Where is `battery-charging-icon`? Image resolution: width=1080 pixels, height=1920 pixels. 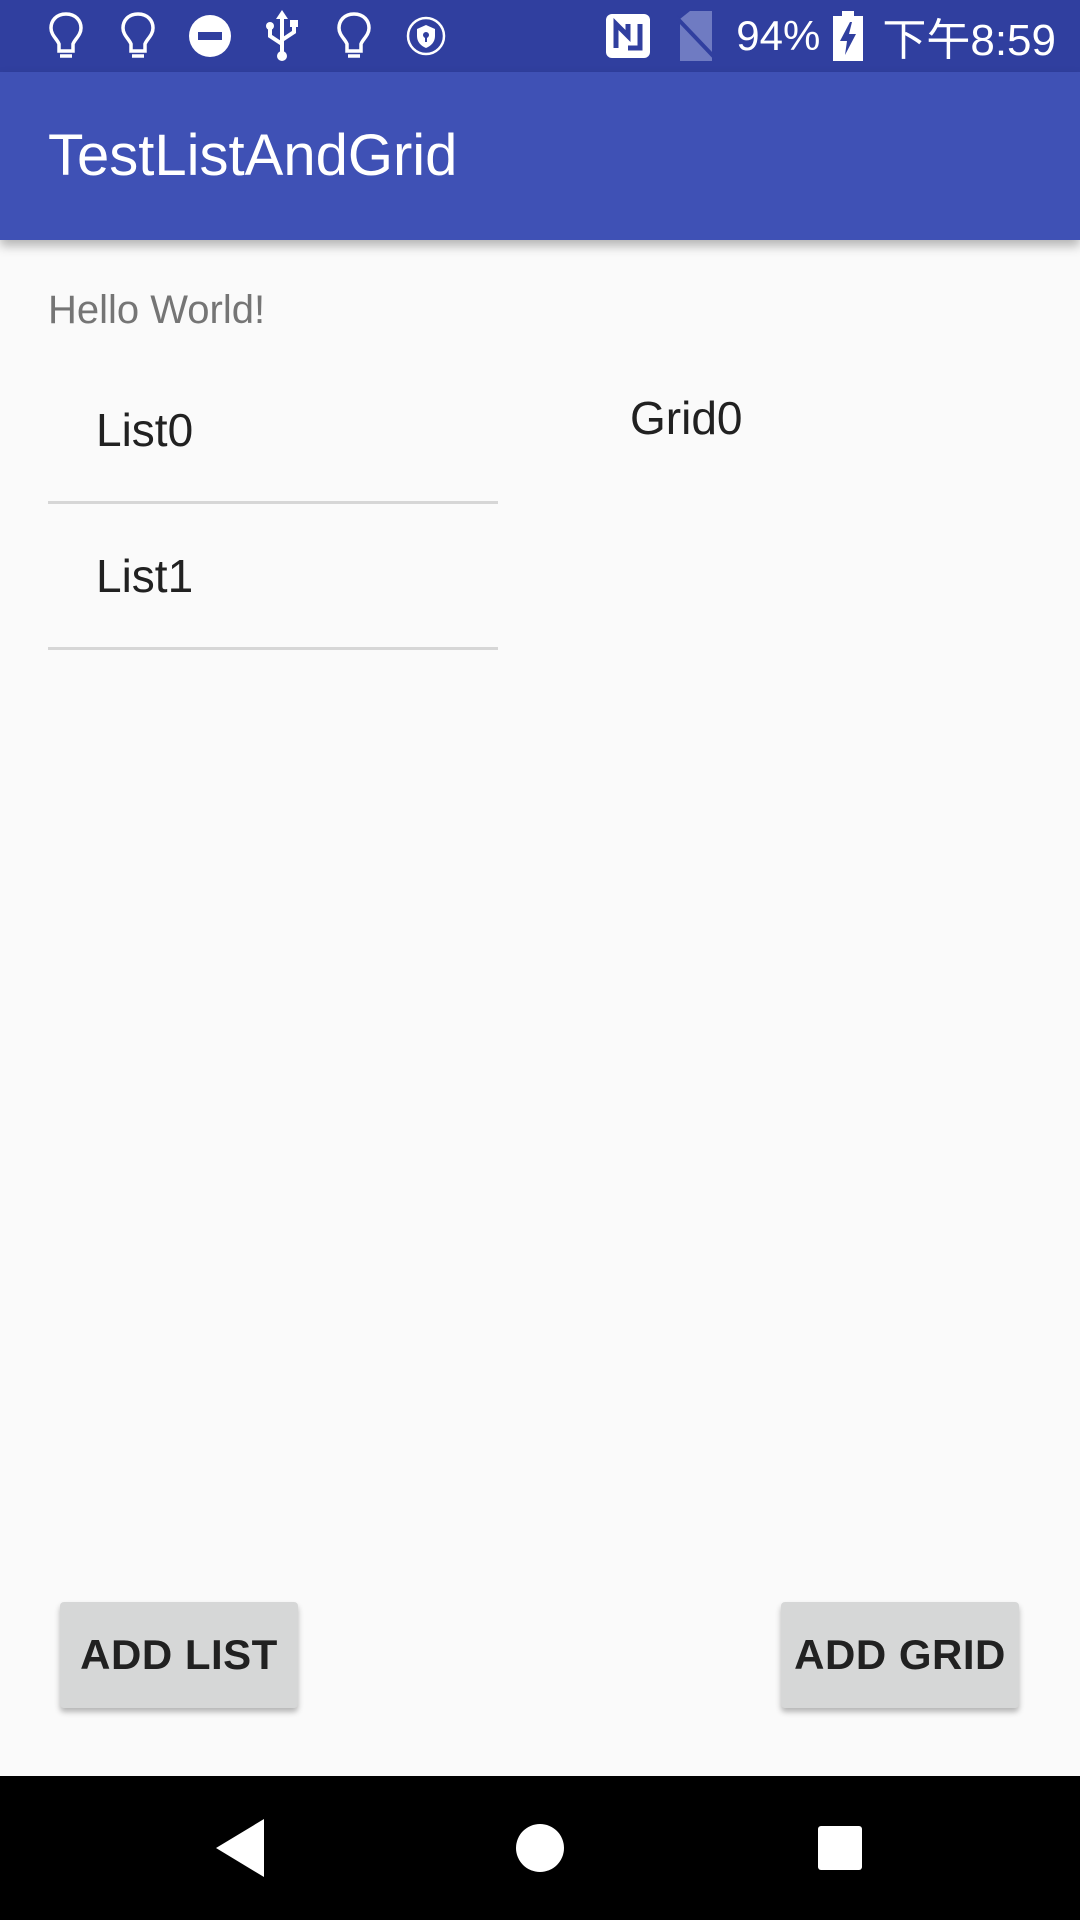 battery-charging-icon is located at coordinates (848, 36).